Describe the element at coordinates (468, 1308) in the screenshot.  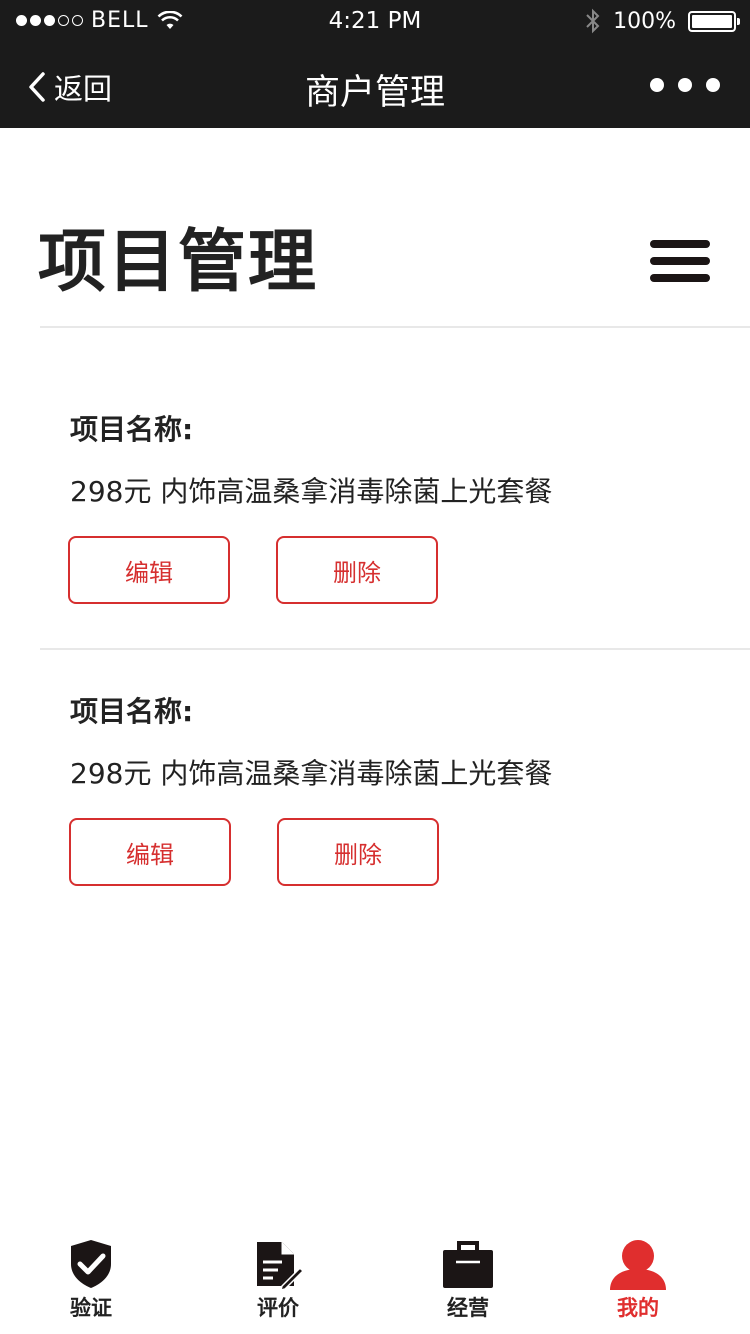
I see `tab-label: 经营` at that location.